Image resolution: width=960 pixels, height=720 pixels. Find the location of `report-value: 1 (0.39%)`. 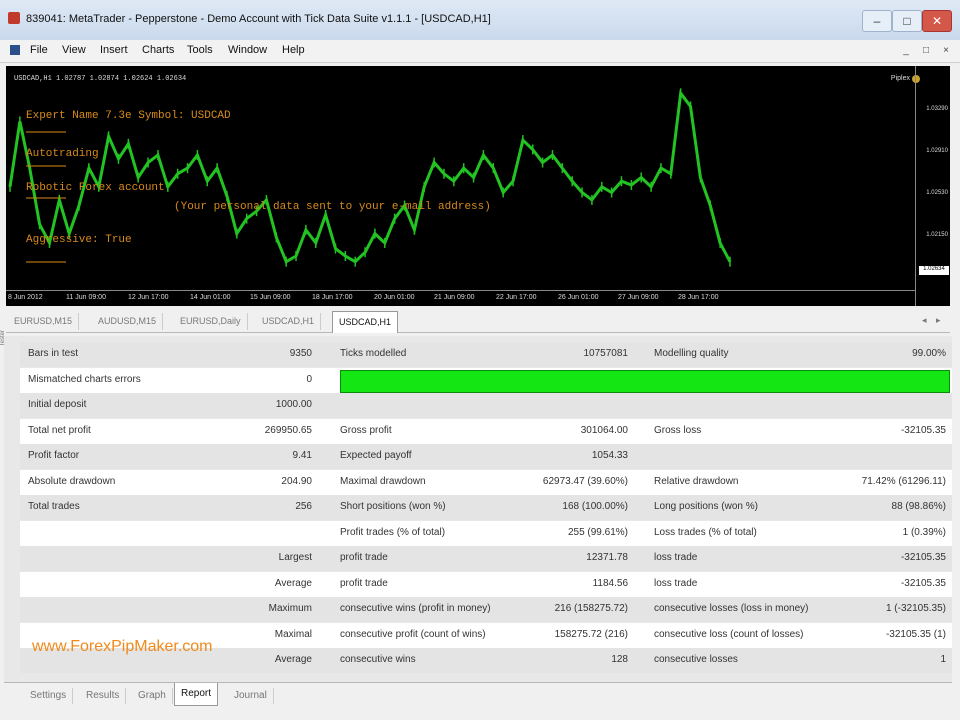

report-value: 1 (0.39%) is located at coordinates (924, 532).